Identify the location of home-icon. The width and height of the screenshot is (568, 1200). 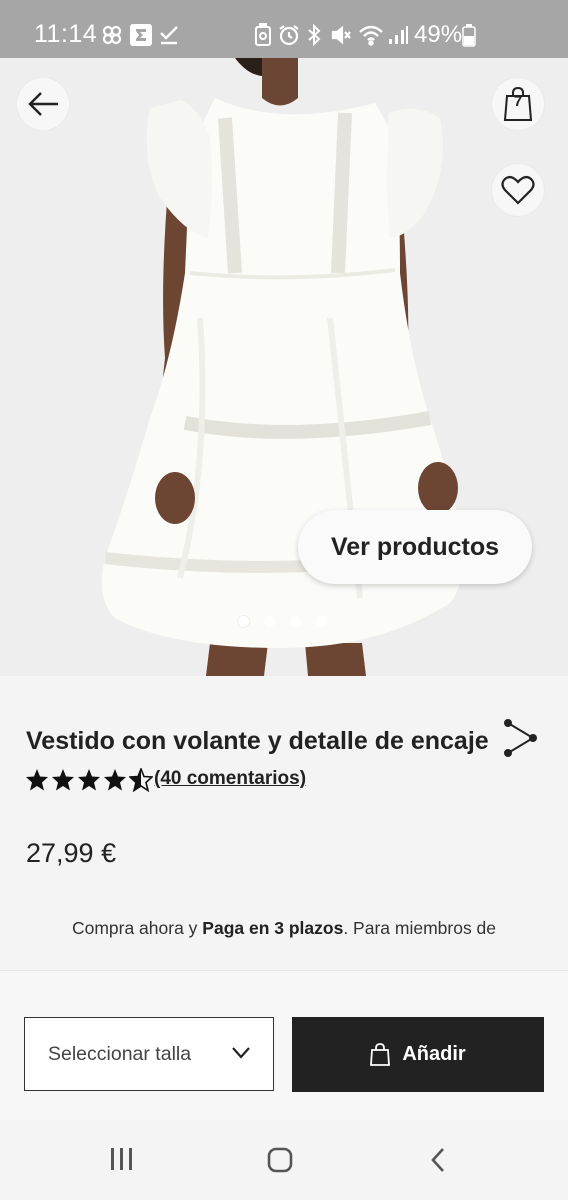
(280, 1160).